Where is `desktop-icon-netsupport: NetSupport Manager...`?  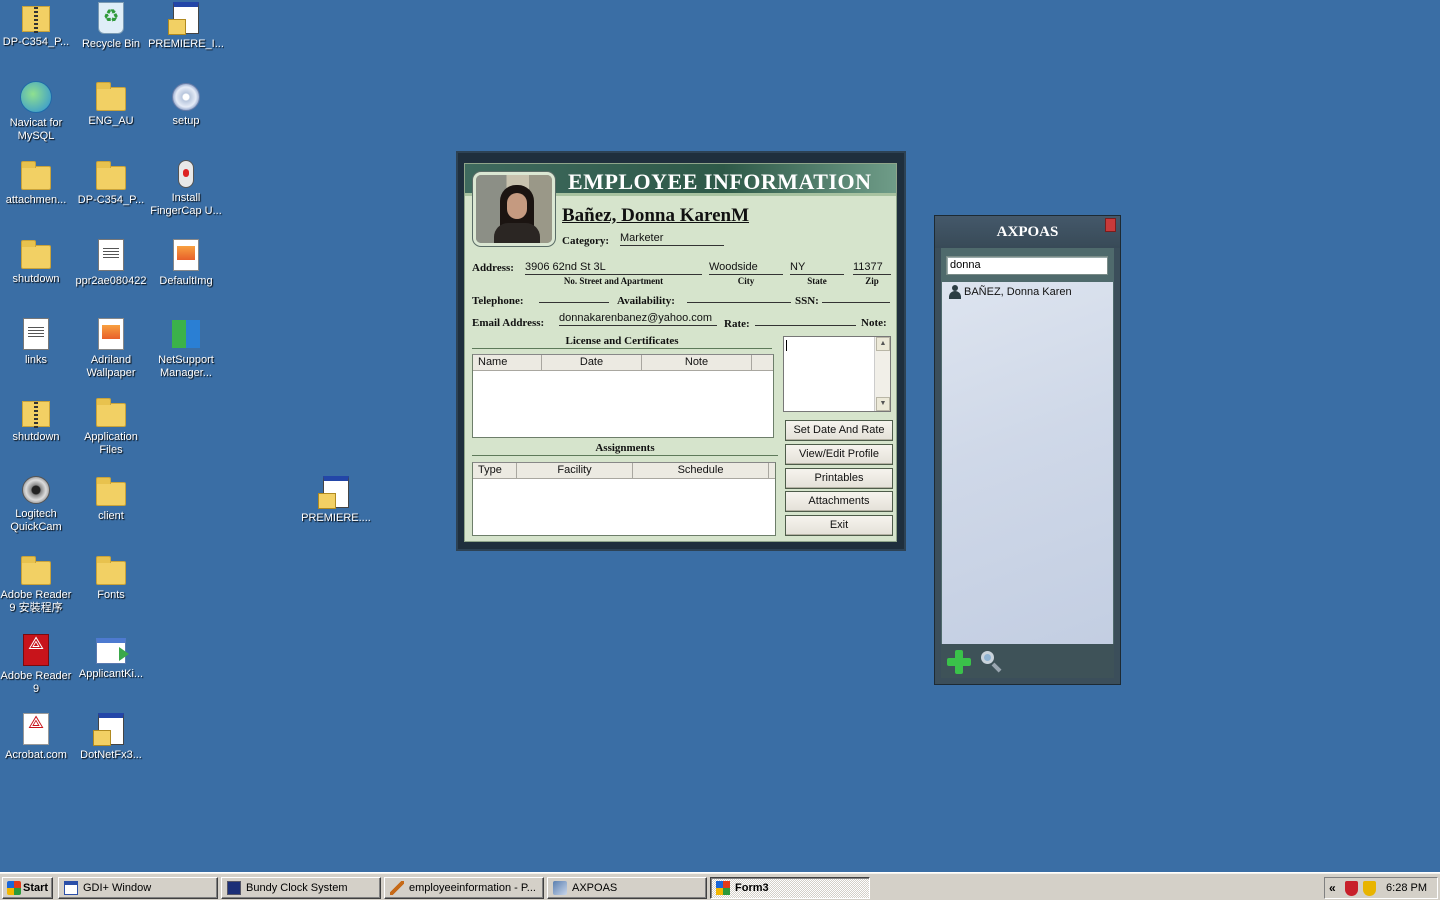
desktop-icon-netsupport: NetSupport Manager... is located at coordinates (186, 349).